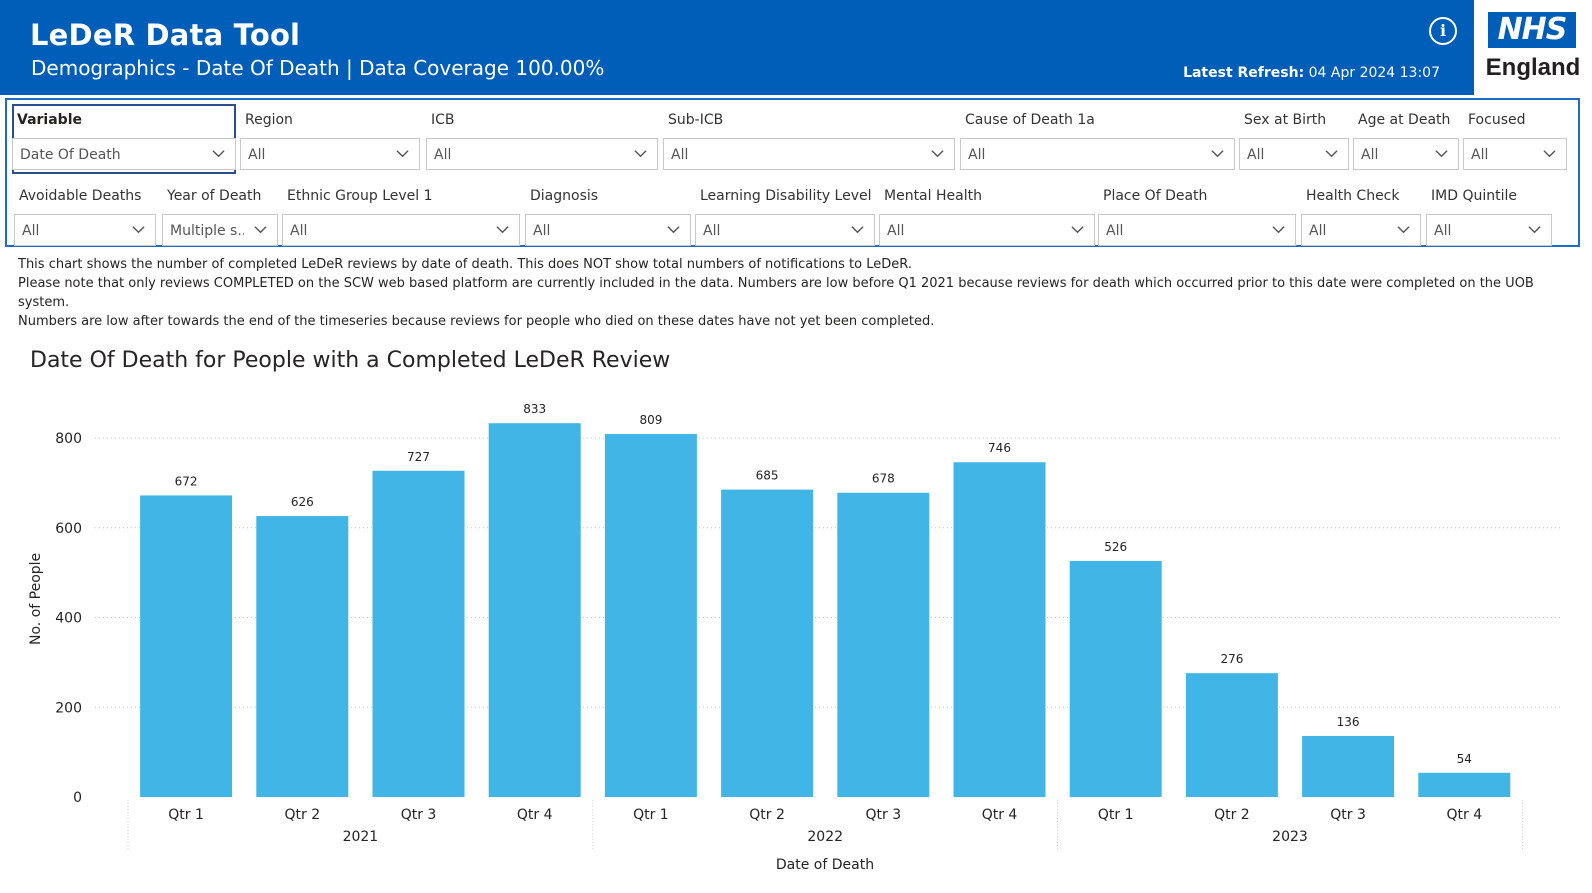 This screenshot has height=893, width=1592. What do you see at coordinates (1244, 73) in the screenshot?
I see `refresh-label: Latest Refresh:` at bounding box center [1244, 73].